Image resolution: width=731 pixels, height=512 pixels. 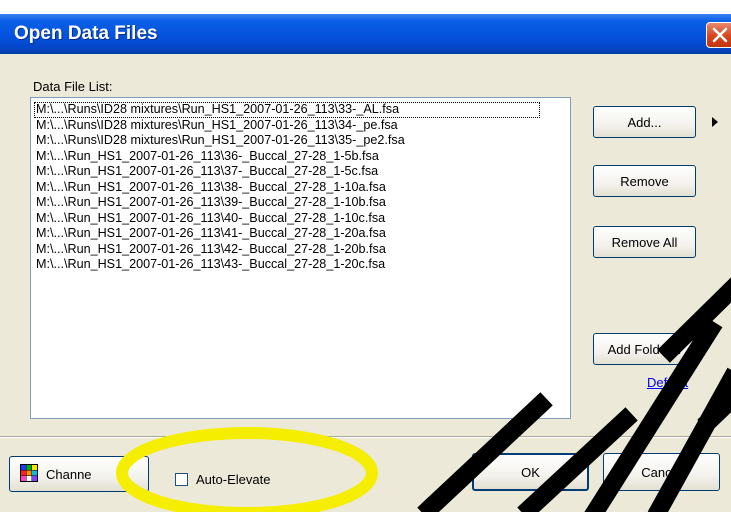 I want to click on ok-button: OK, so click(x=530, y=472).